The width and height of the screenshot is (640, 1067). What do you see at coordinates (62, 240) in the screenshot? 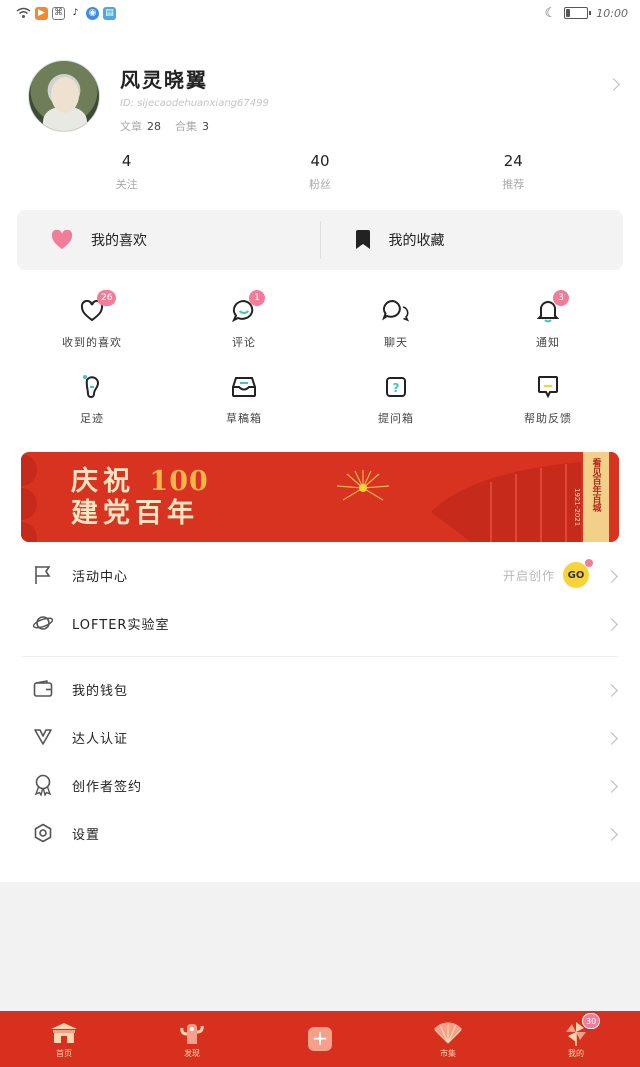
I see `heart-filled-icon` at bounding box center [62, 240].